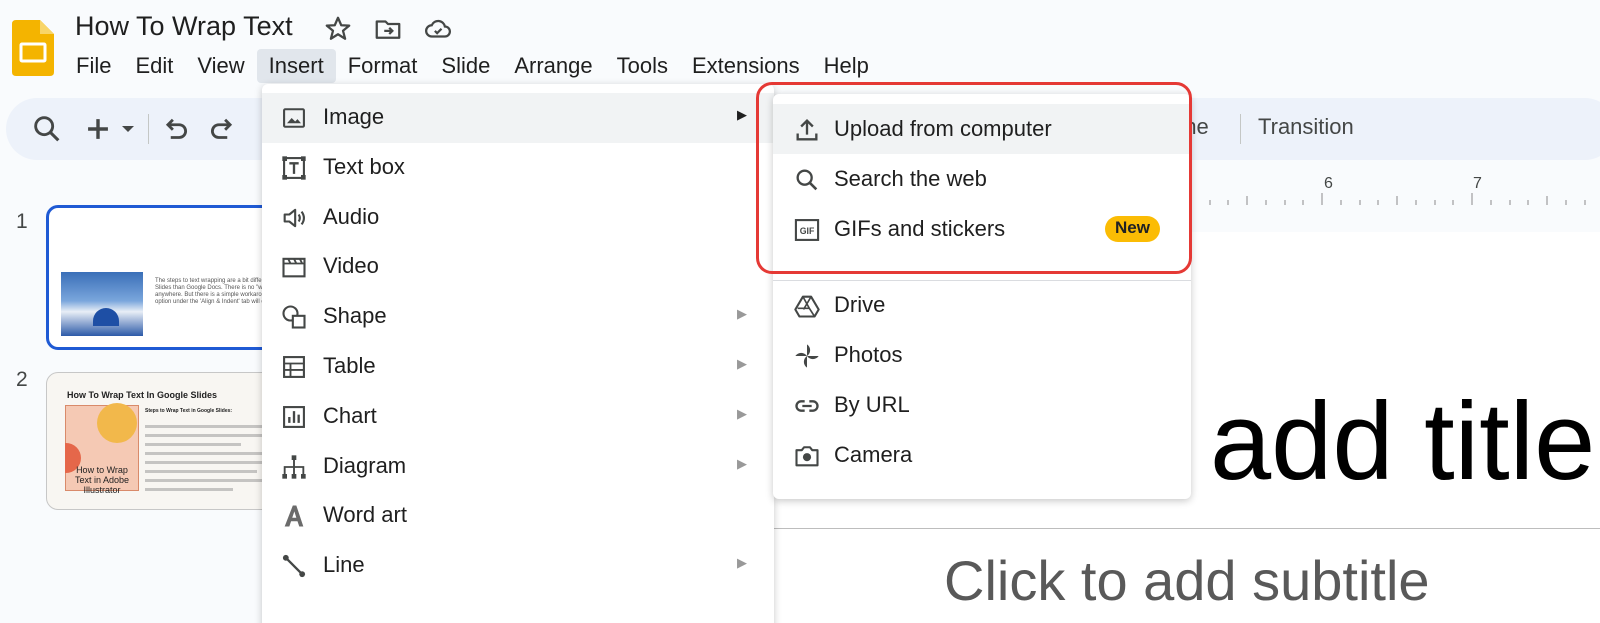 Image resolution: width=1600 pixels, height=623 pixels. Describe the element at coordinates (354, 116) in the screenshot. I see `insert-image-label: Image` at that location.